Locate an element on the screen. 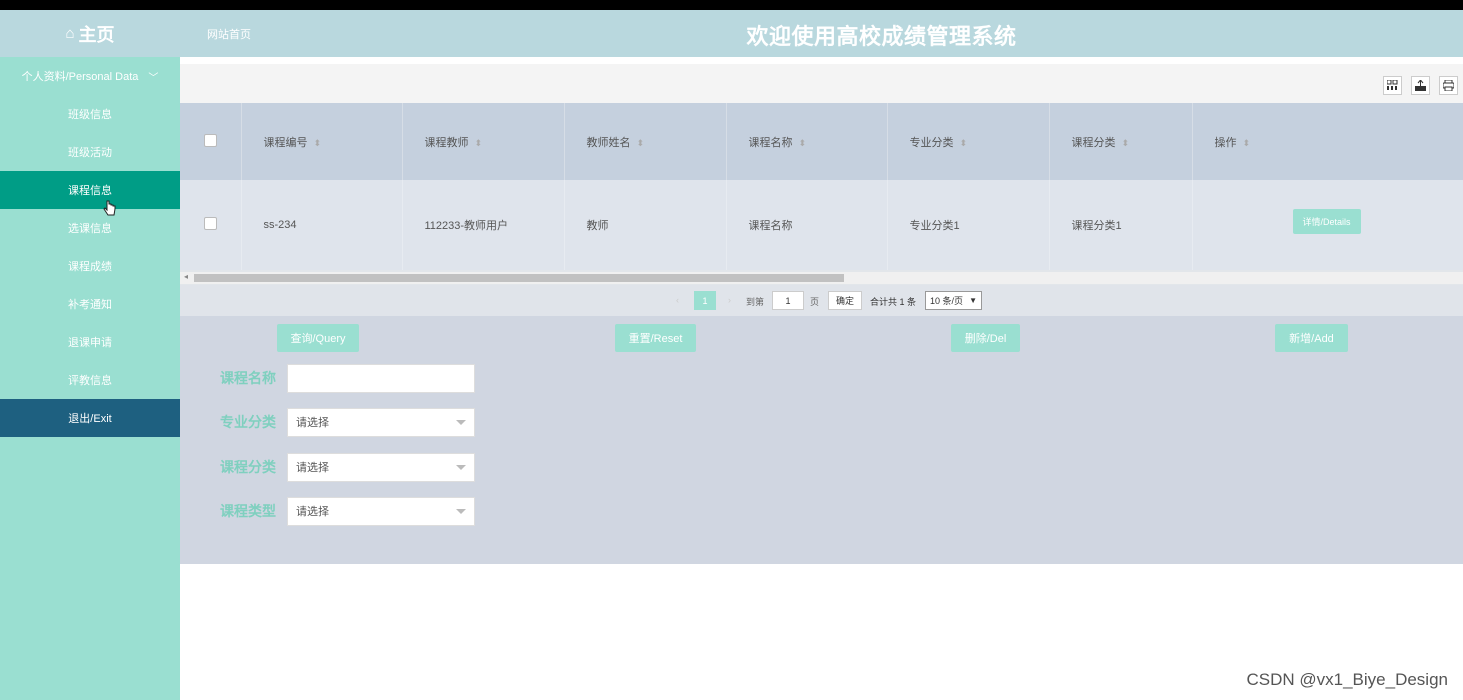 The image size is (1463, 700). details-button: 详情/Details is located at coordinates (1326, 221).